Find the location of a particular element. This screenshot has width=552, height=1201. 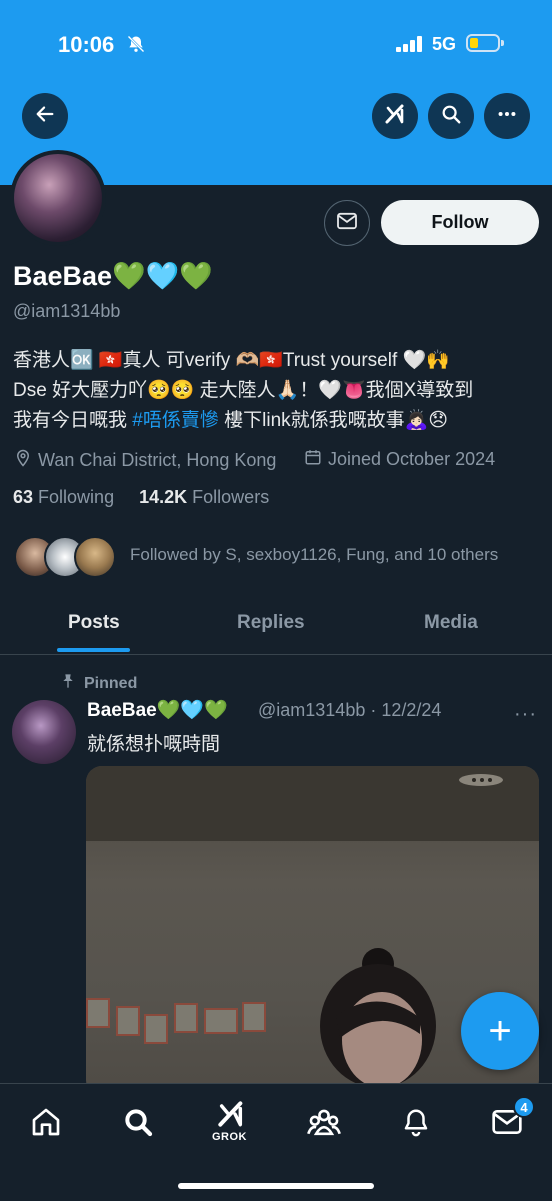

pinned-indicator: Pinned is located at coordinates (98, 683).